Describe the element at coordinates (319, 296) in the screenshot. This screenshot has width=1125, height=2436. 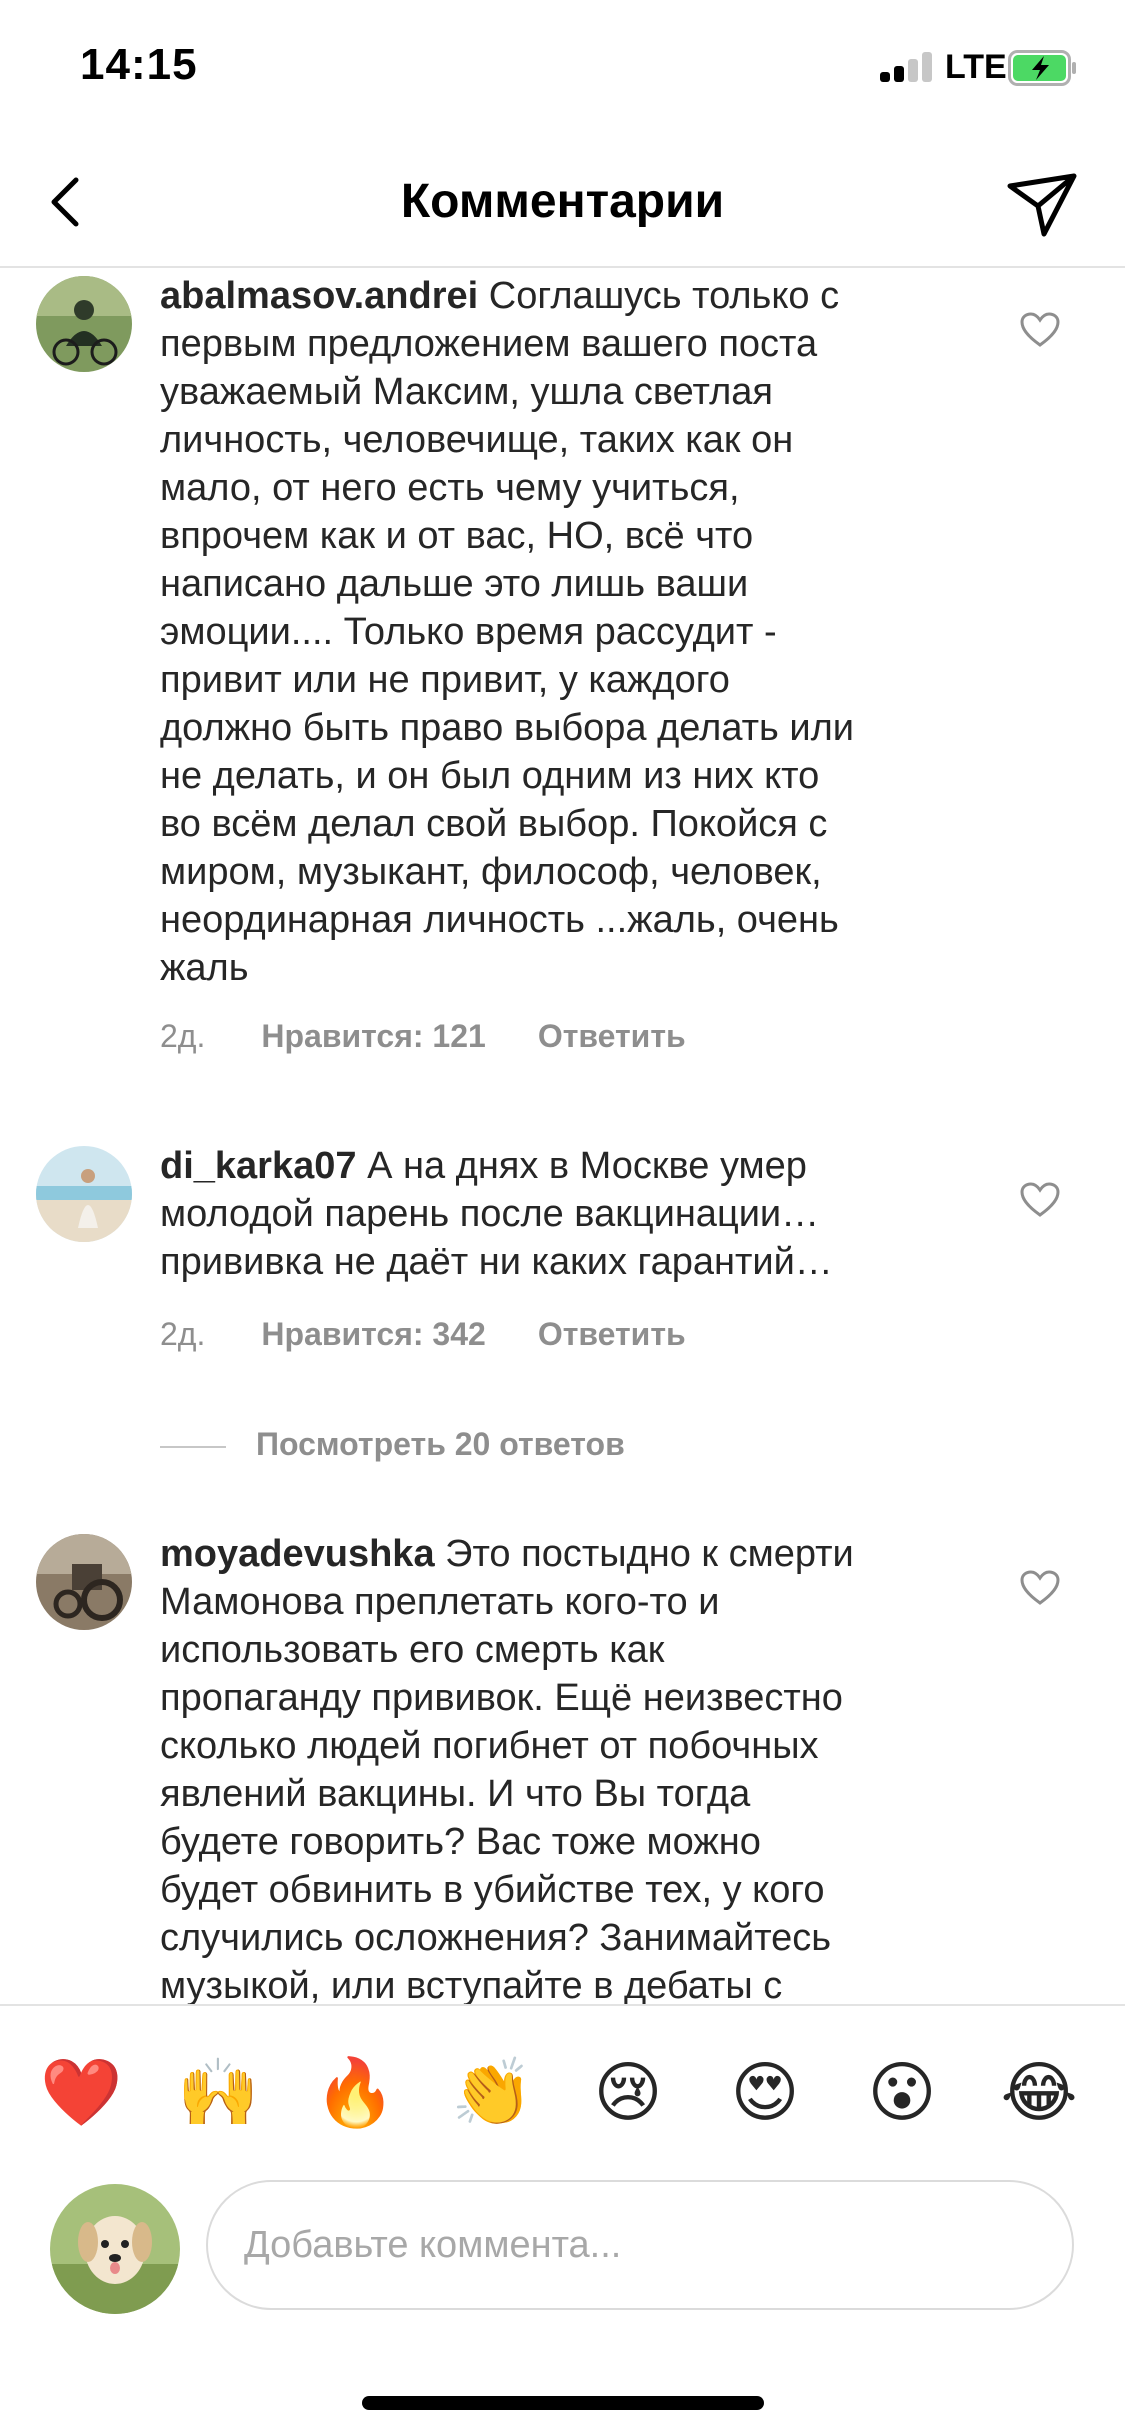
I see `comment-username: abalmasov.andrei` at that location.